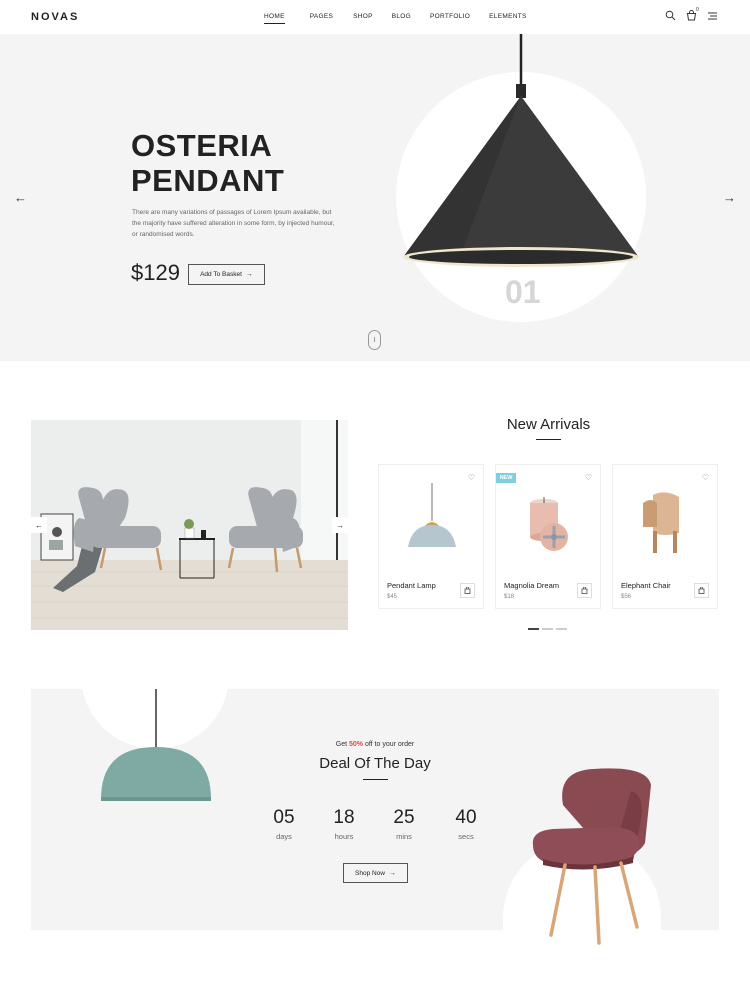  I want to click on maroon-armchair-image, so click(591, 856).